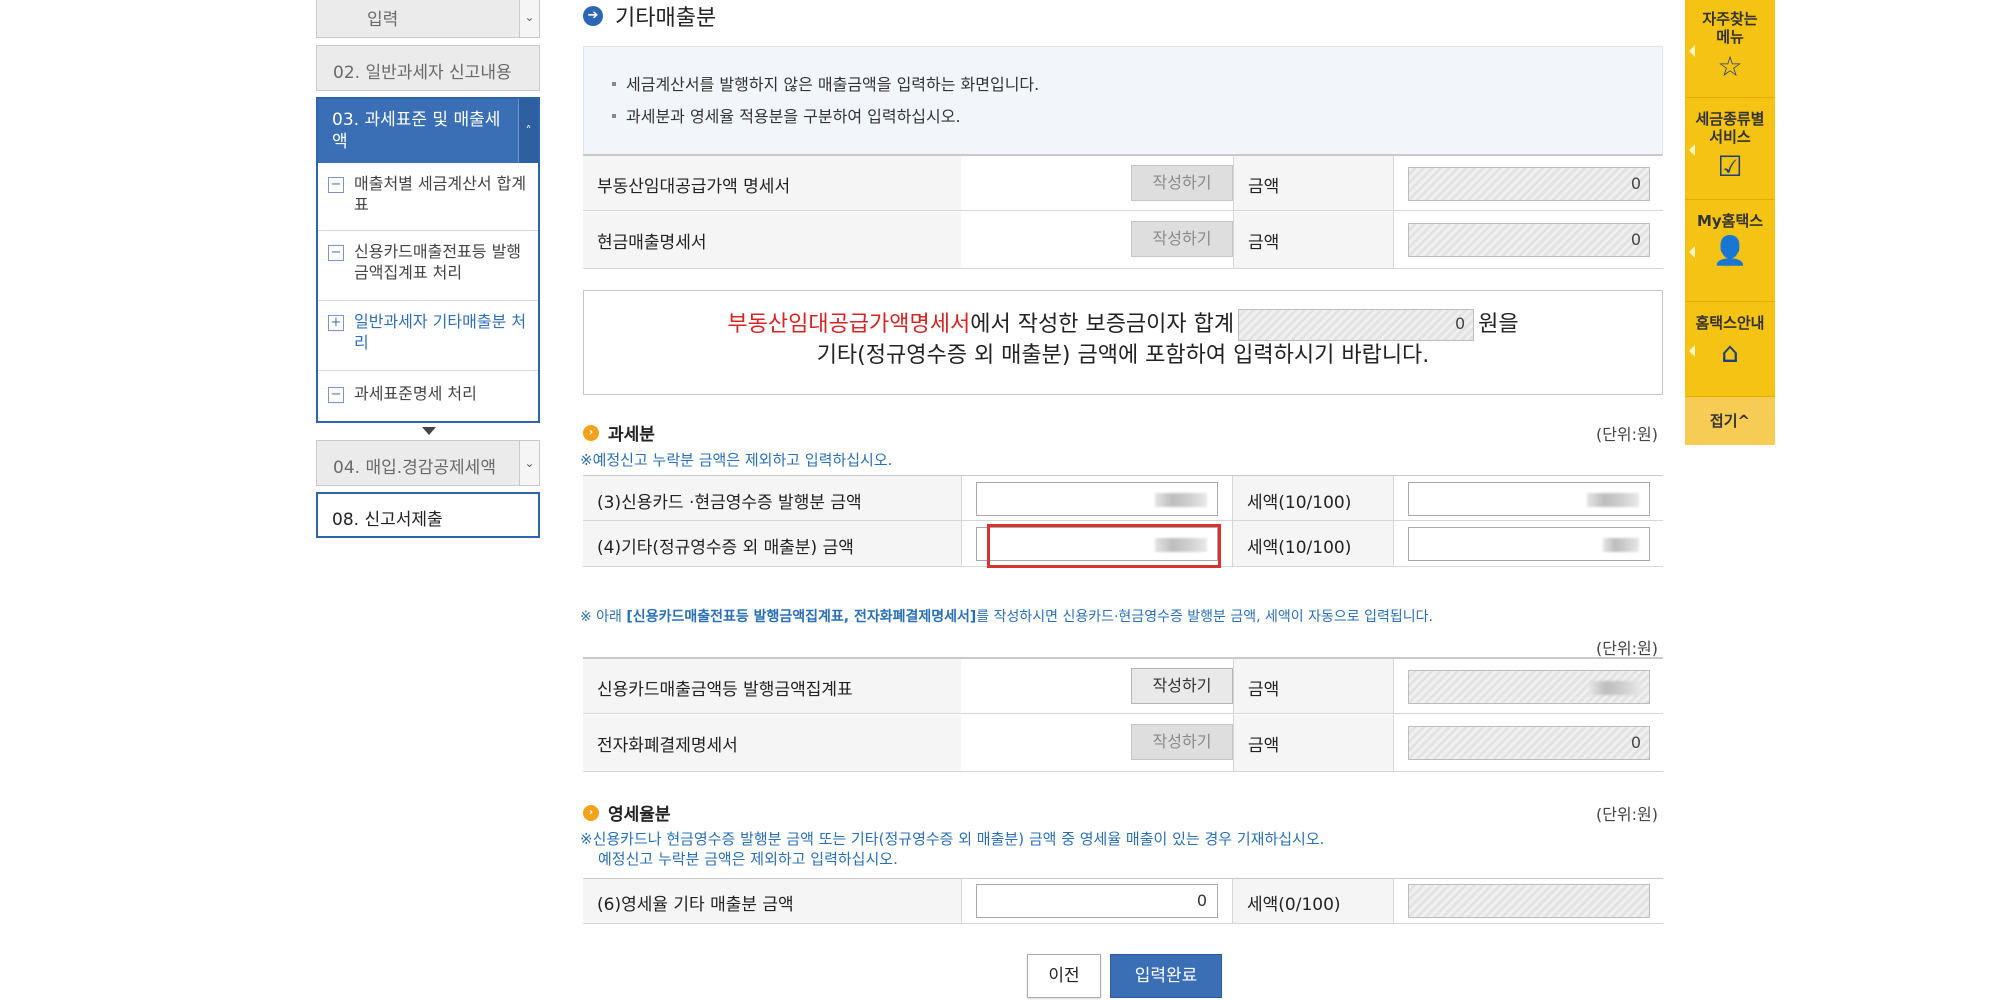 The image size is (2000, 1000). I want to click on nav-item-04: 04. 매입.경감공제세액 ⌄, so click(428, 463).